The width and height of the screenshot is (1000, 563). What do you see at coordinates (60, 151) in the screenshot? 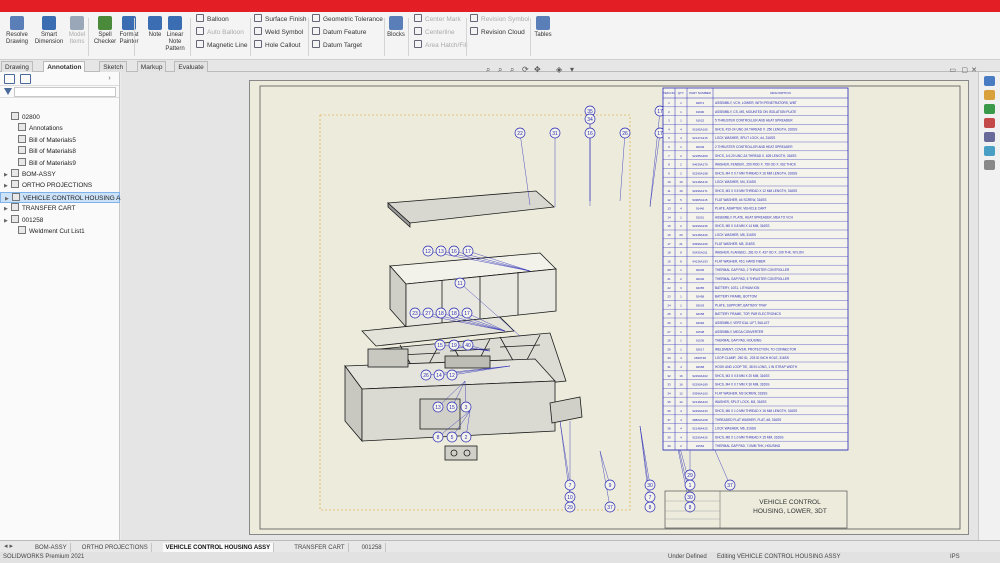
I see `tree-item: Bill of Materials8` at bounding box center [60, 151].